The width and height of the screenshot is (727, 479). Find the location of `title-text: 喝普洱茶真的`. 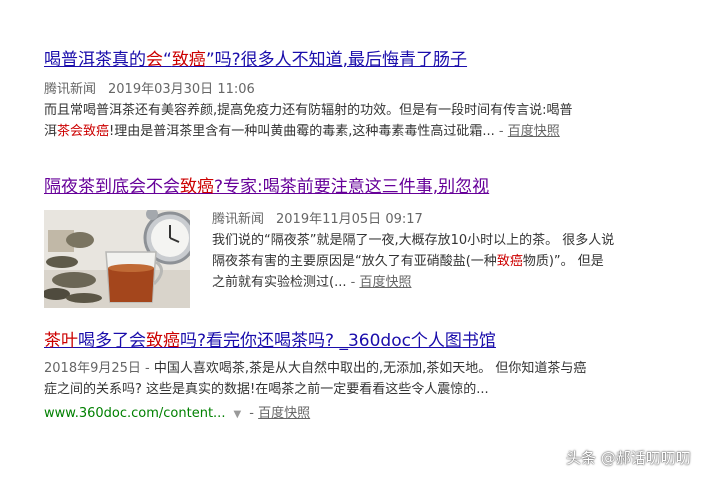

title-text: 喝普洱茶真的 is located at coordinates (95, 60).